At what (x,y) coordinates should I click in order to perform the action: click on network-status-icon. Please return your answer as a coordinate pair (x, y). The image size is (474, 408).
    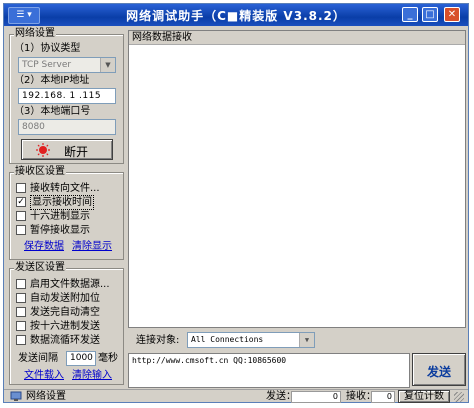
    Looking at the image, I should click on (16, 396).